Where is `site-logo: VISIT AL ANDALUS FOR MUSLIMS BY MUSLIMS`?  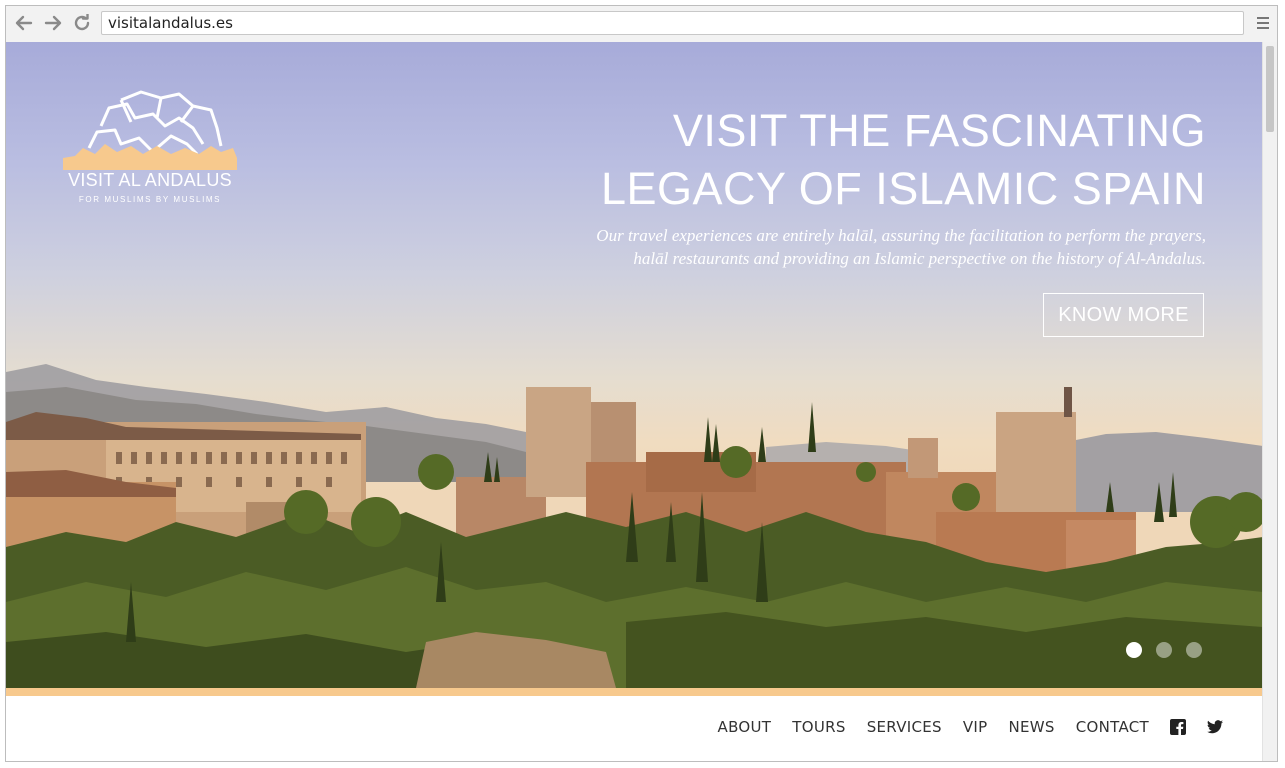 site-logo: VISIT AL ANDALUS FOR MUSLIMS BY MUSLIMS is located at coordinates (150, 146).